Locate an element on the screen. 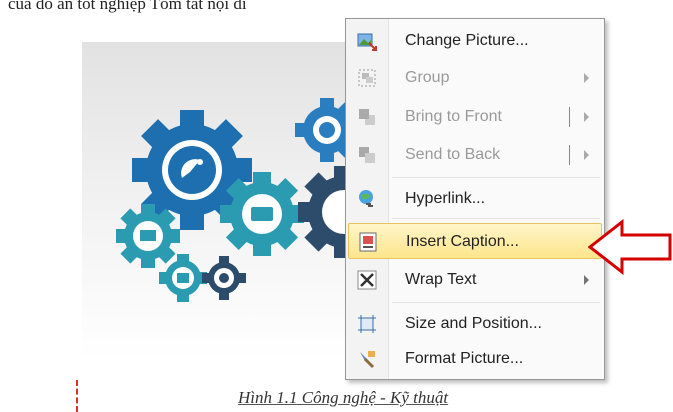 This screenshot has height=412, width=673. wrap-text-icon is located at coordinates (367, 280).